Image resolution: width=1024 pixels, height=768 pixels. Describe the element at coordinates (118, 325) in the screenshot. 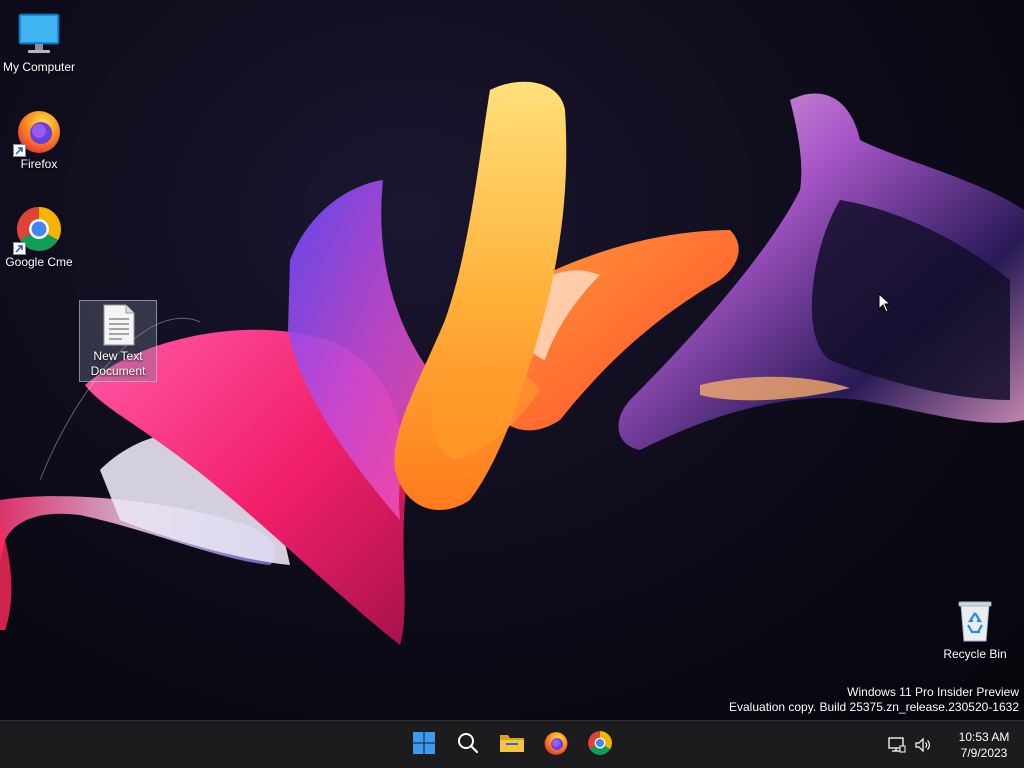

I see `text-document-icon` at that location.